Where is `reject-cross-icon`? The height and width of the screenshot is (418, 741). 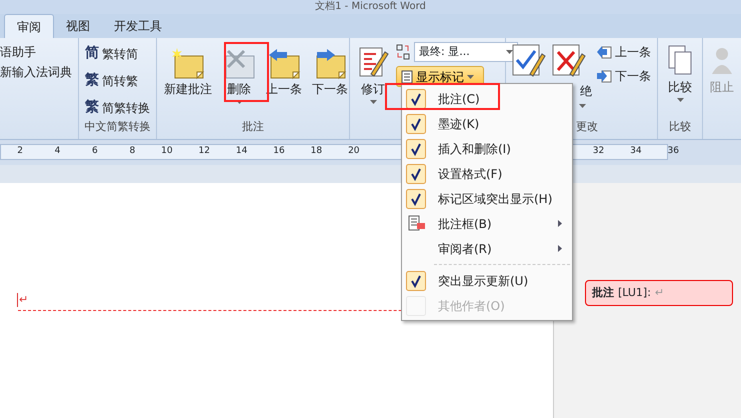 reject-cross-icon is located at coordinates (568, 60).